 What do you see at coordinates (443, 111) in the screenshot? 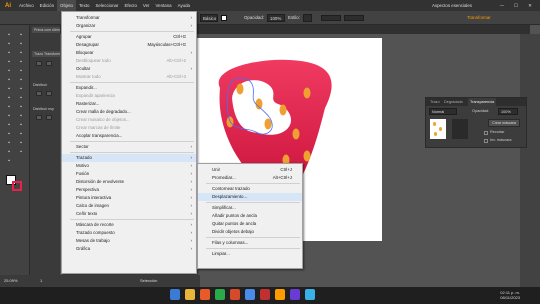
I see `blend-mode-select: Normal` at bounding box center [443, 111].